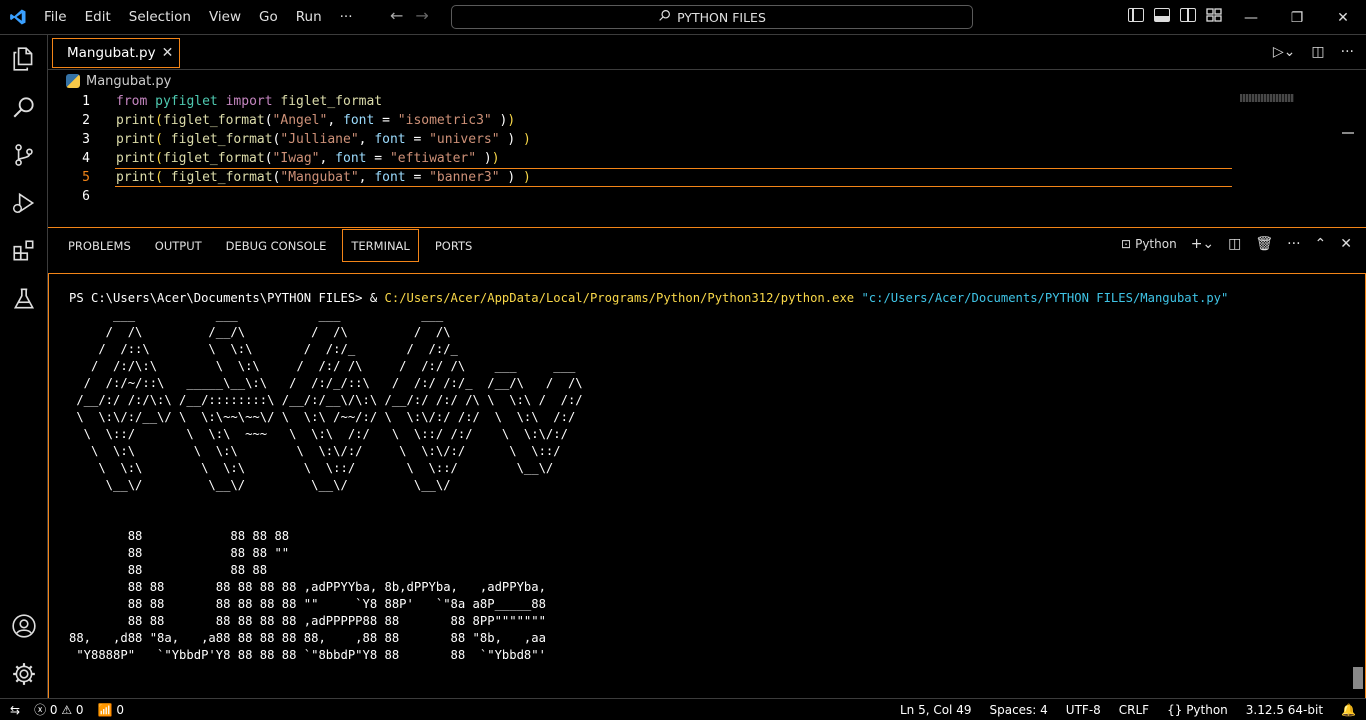 The image size is (1366, 720). I want to click on command-center-search: PYTHON FILES, so click(712, 17).